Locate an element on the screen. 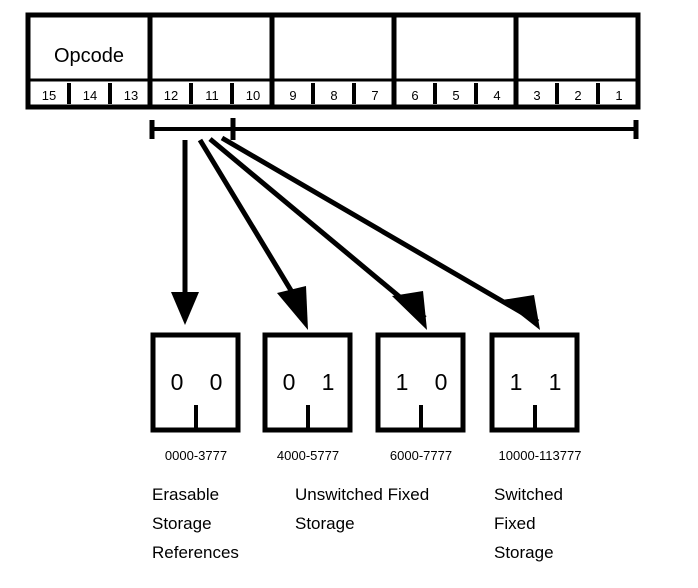 The height and width of the screenshot is (588, 698). bit-number-5: 5 is located at coordinates (455, 95).